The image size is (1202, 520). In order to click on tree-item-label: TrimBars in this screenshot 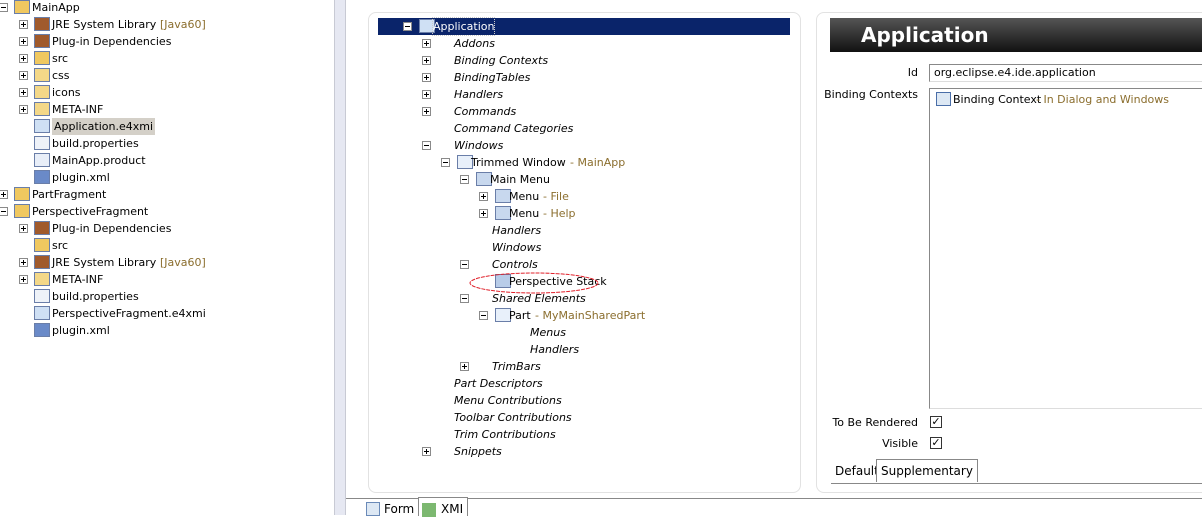, I will do `click(516, 366)`.